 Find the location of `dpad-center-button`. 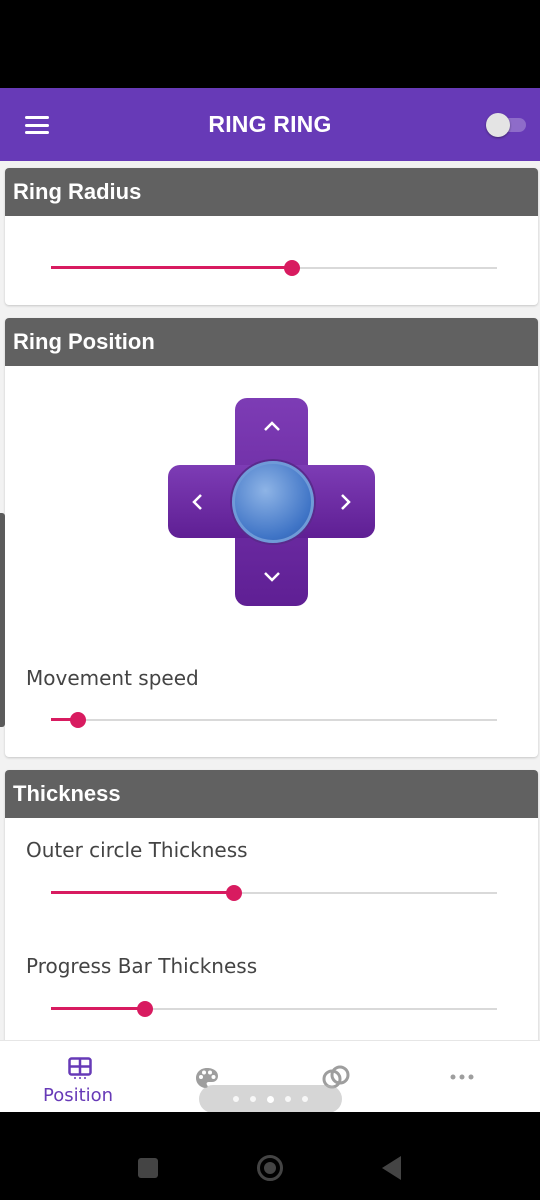

dpad-center-button is located at coordinates (273, 502).